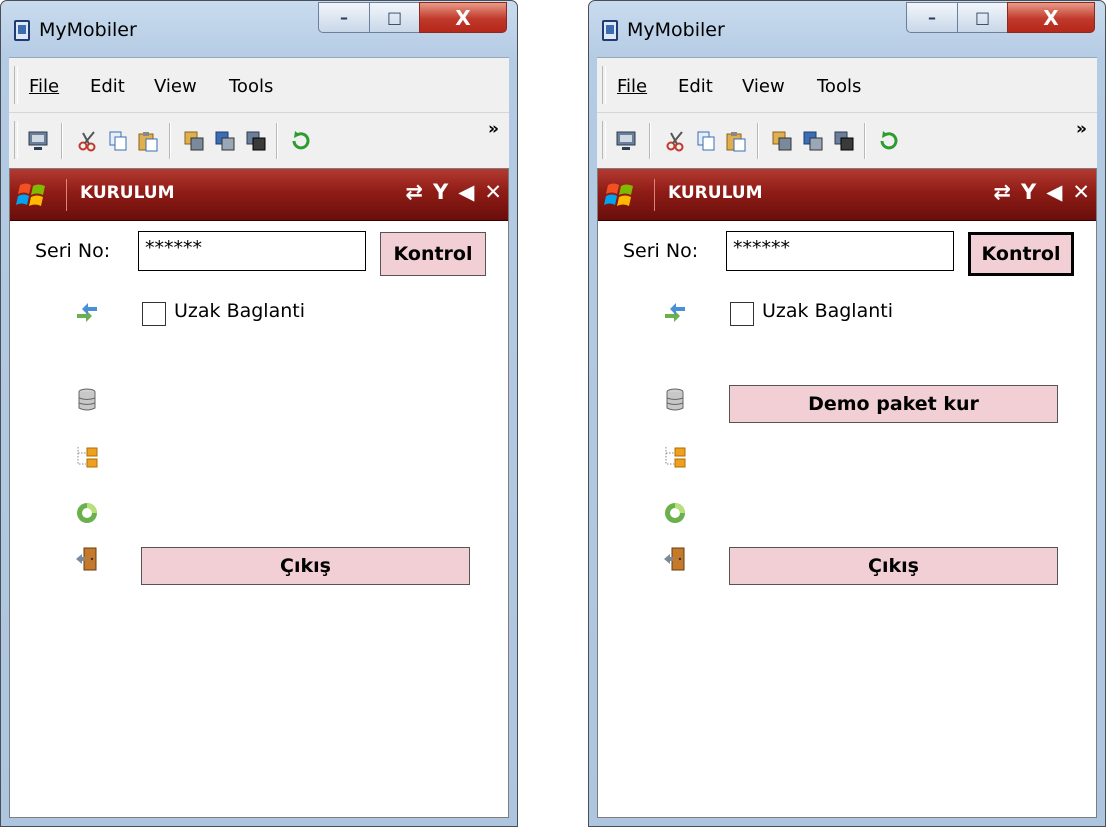 This screenshot has width=1106, height=827. I want to click on demo-package-button: Demo paket kur, so click(893, 404).